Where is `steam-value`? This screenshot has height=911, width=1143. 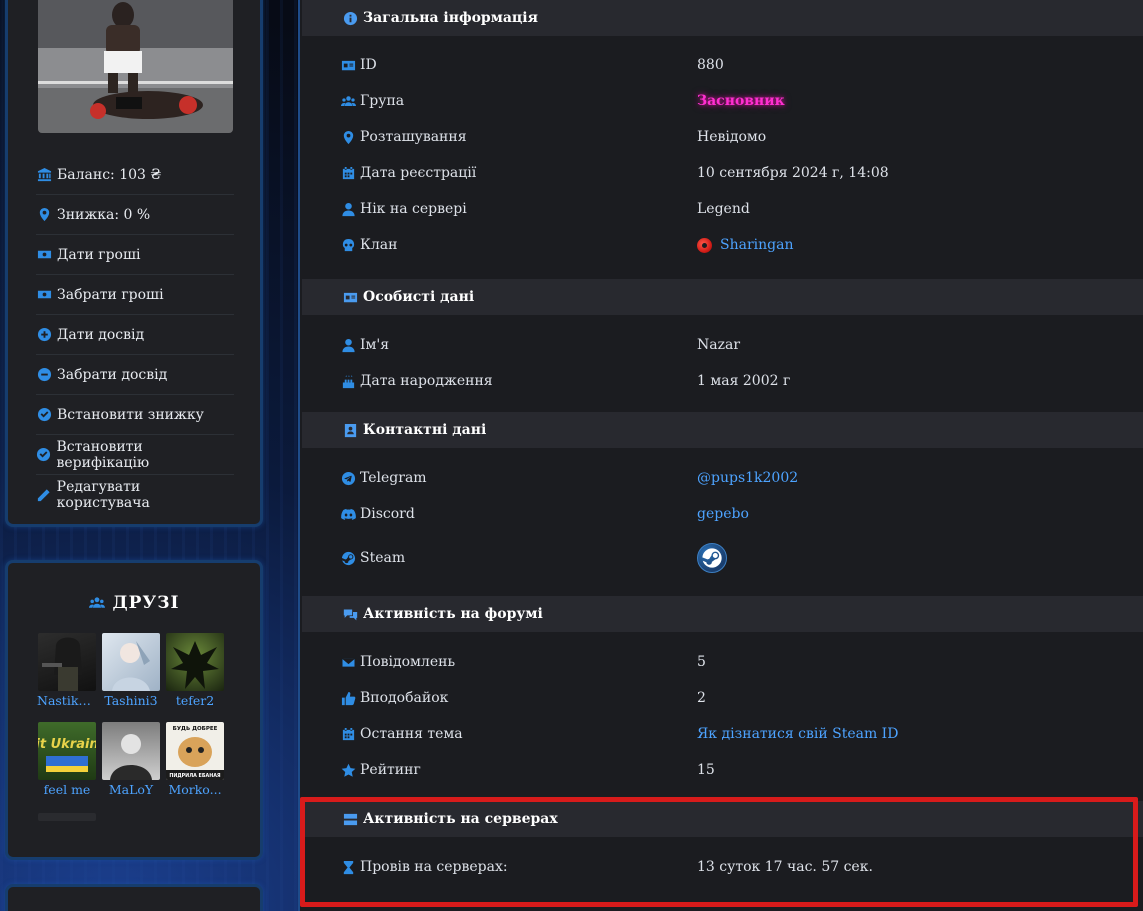
steam-value is located at coordinates (712, 558).